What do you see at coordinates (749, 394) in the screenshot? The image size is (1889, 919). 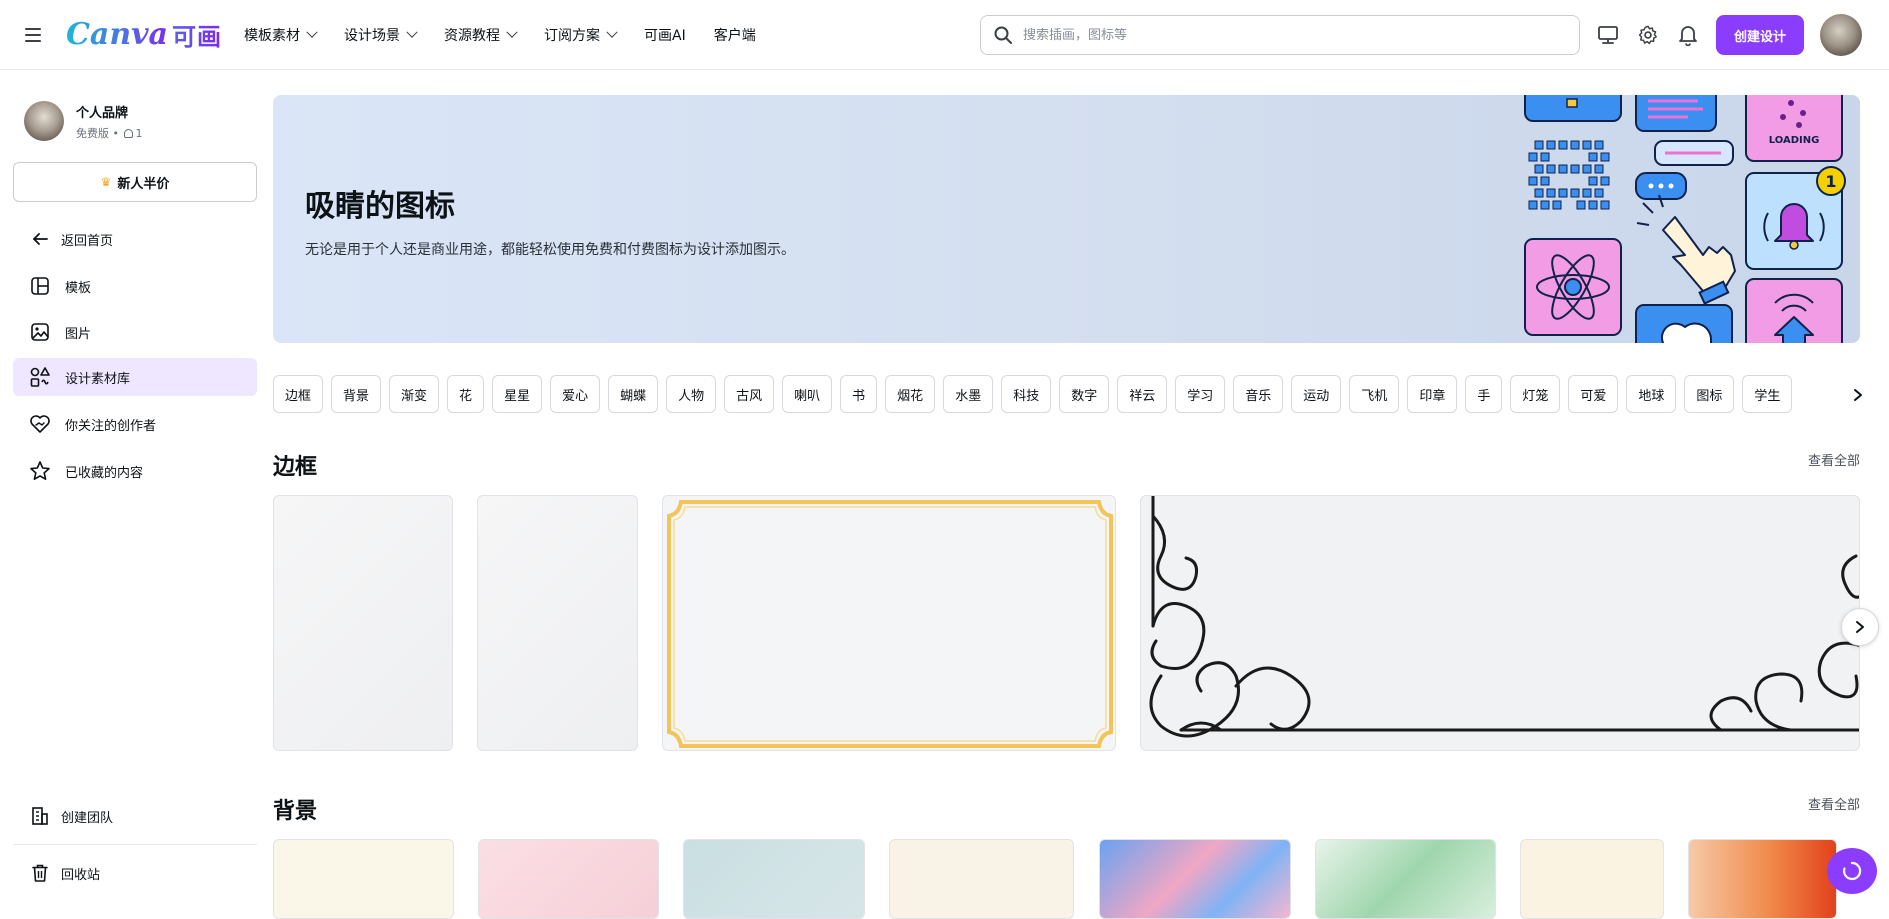 I see `category-chip: 古风` at bounding box center [749, 394].